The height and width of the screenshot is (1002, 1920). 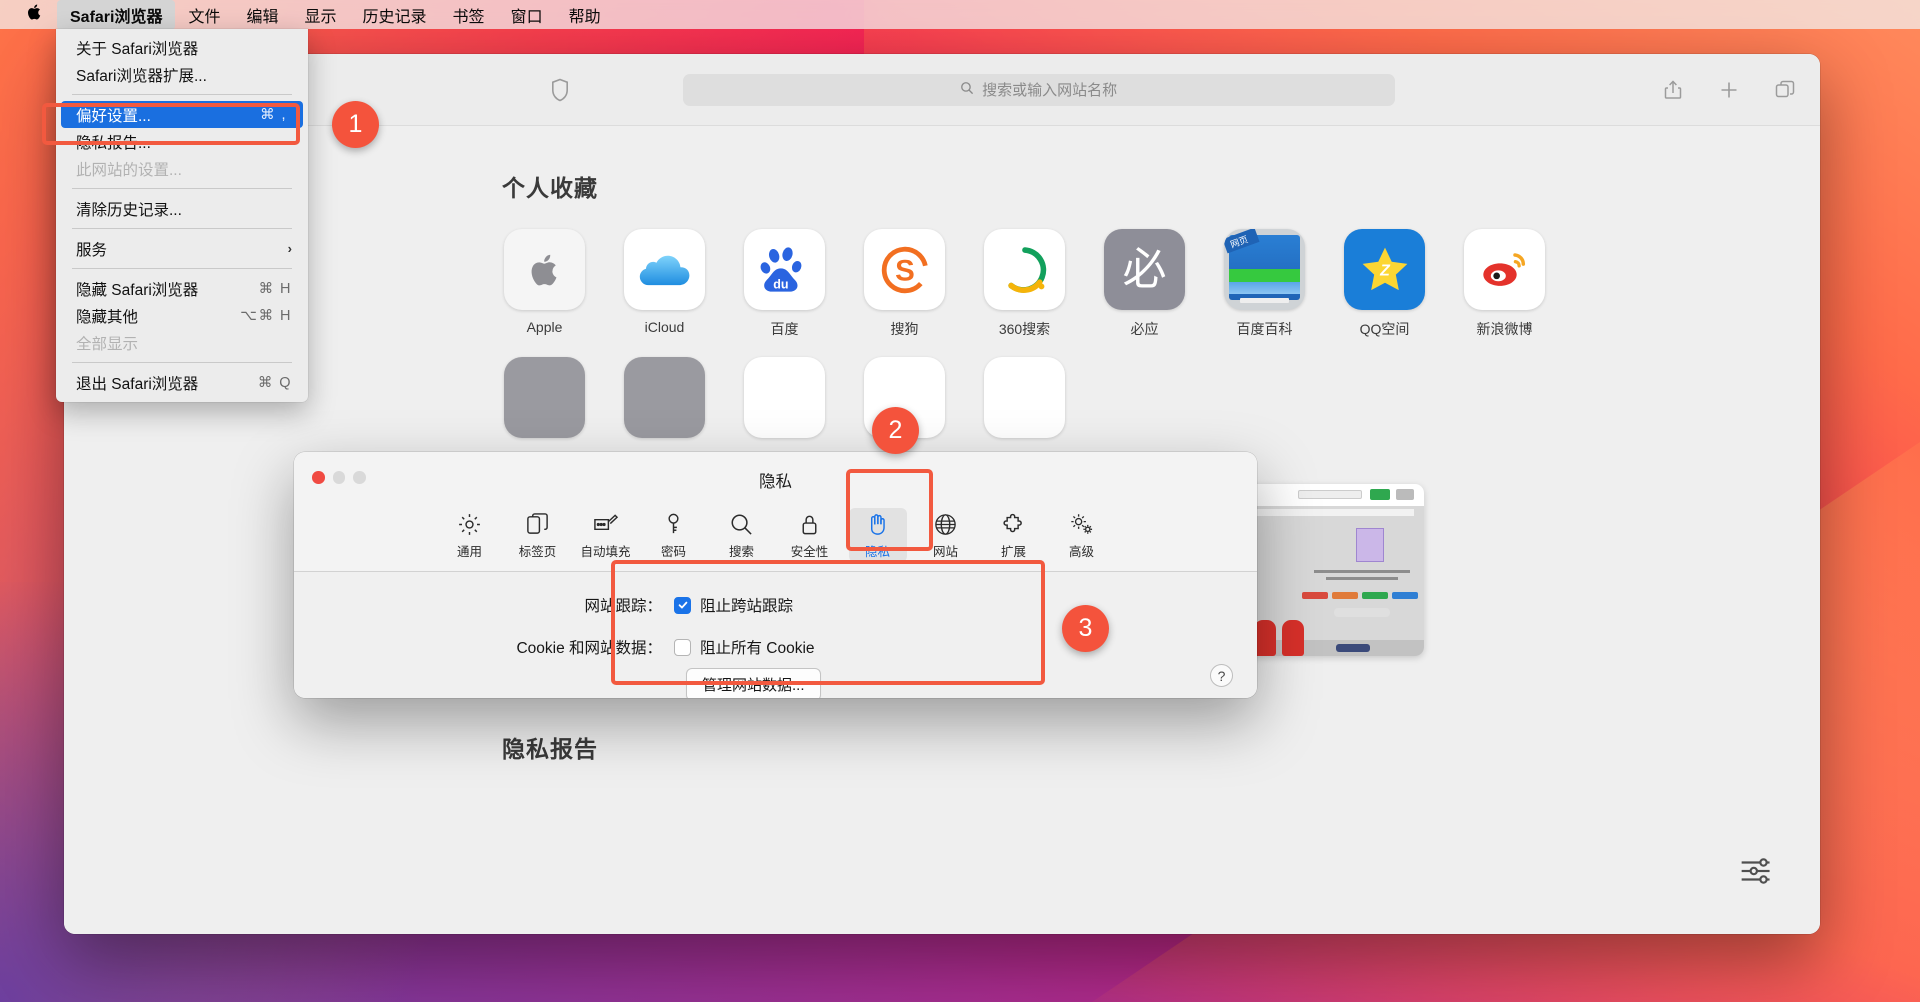 What do you see at coordinates (733, 605) in the screenshot?
I see `block-cross-site-tracking-control: 阻止跨站跟踪` at bounding box center [733, 605].